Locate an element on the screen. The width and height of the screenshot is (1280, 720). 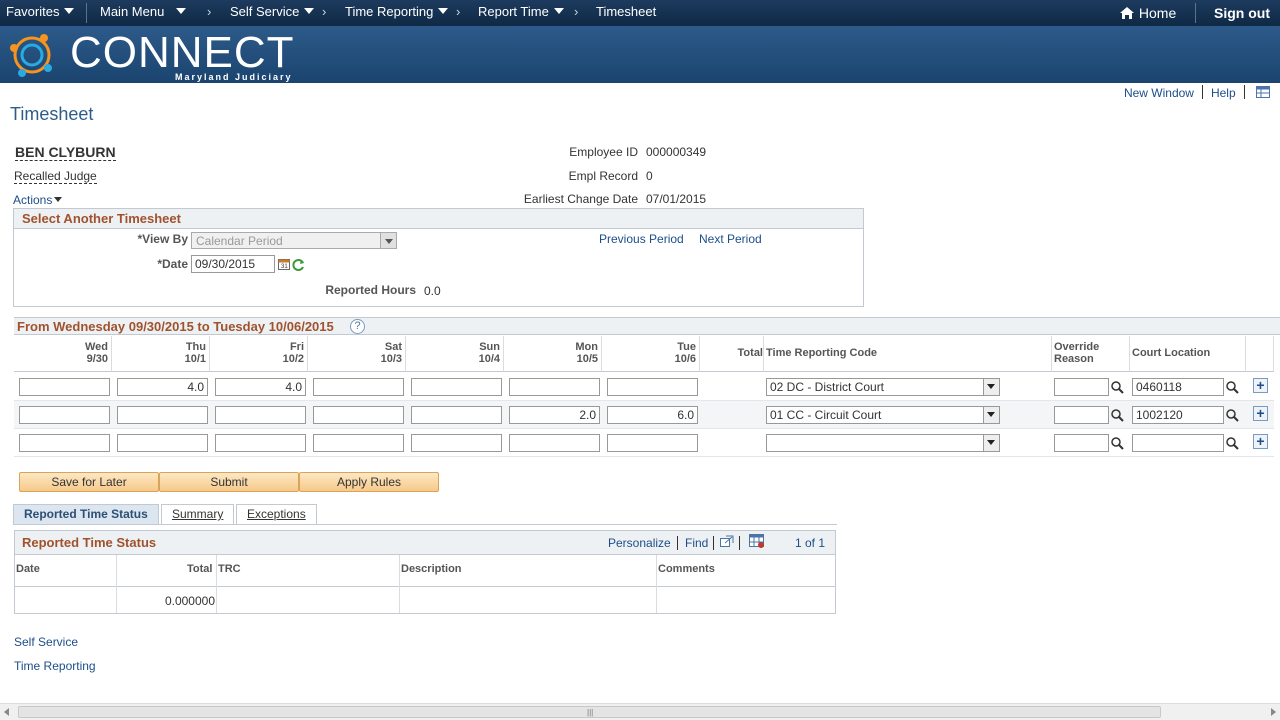
day-name: Tue is located at coordinates (686, 347).